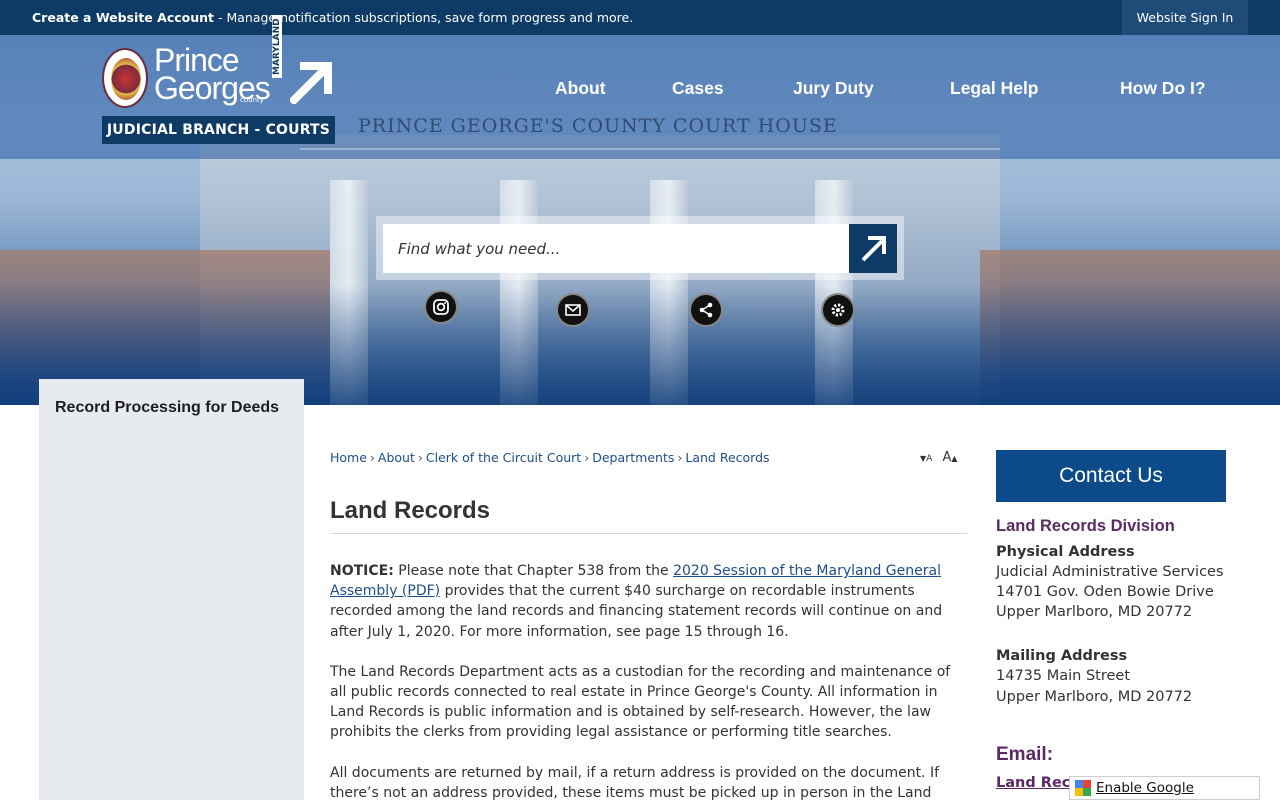  I want to click on share-icon, so click(706, 310).